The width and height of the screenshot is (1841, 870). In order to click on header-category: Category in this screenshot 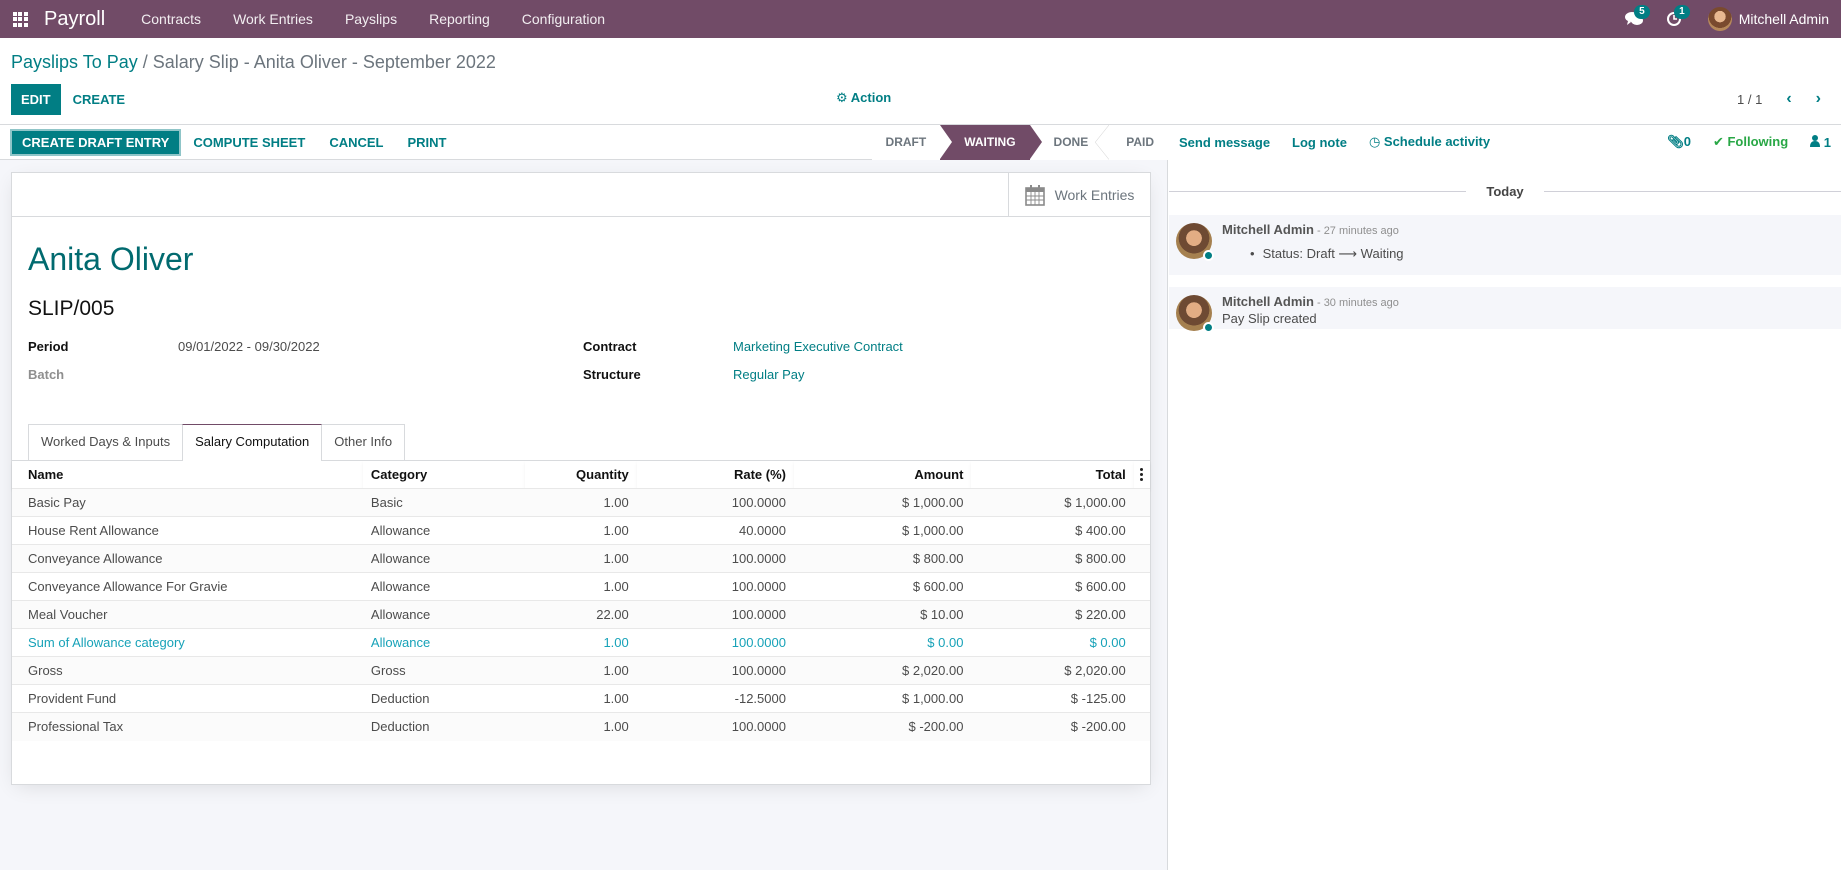, I will do `click(444, 474)`.